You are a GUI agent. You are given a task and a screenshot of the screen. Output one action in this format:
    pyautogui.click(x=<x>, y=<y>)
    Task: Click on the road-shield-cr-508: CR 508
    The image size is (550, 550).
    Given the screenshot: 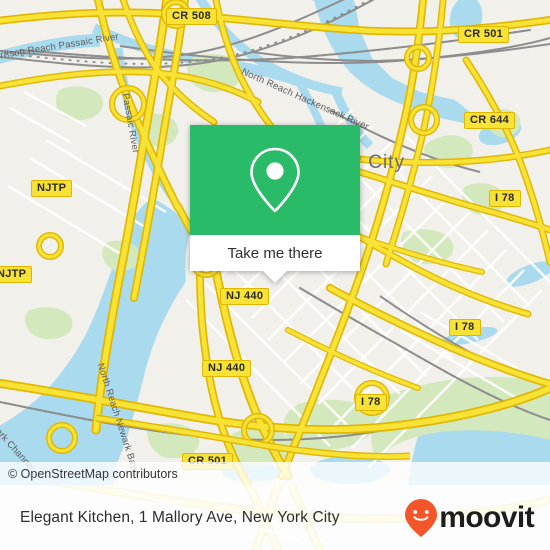 What is the action you would take?
    pyautogui.click(x=192, y=16)
    